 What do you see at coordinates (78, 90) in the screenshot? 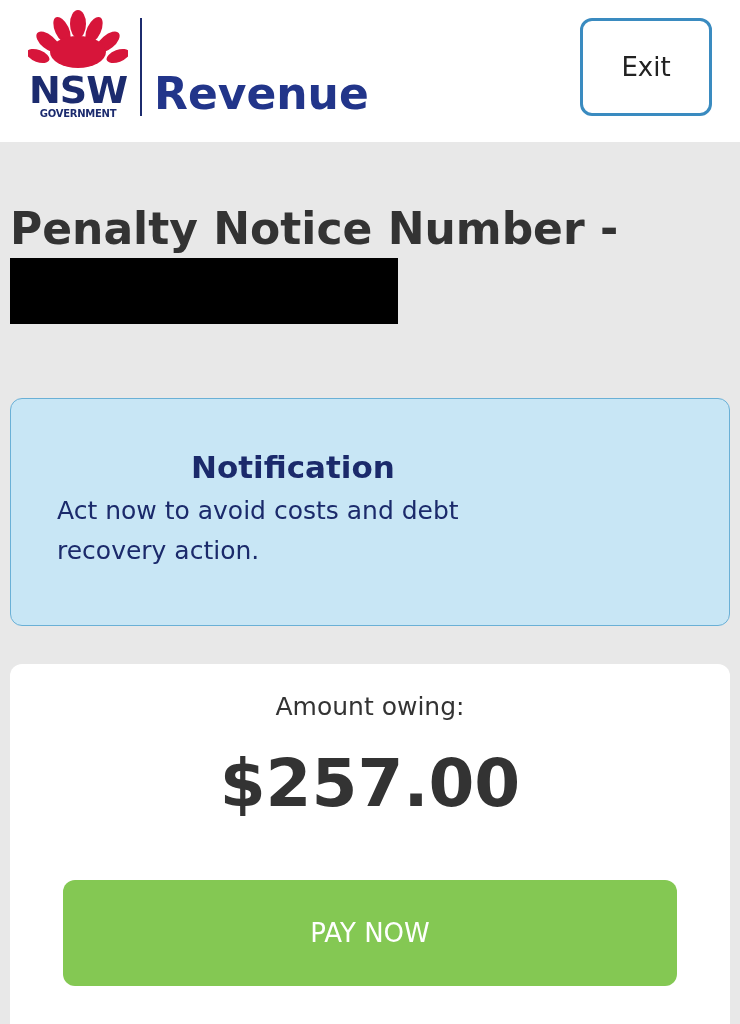
I see `logo-text: NSW` at bounding box center [78, 90].